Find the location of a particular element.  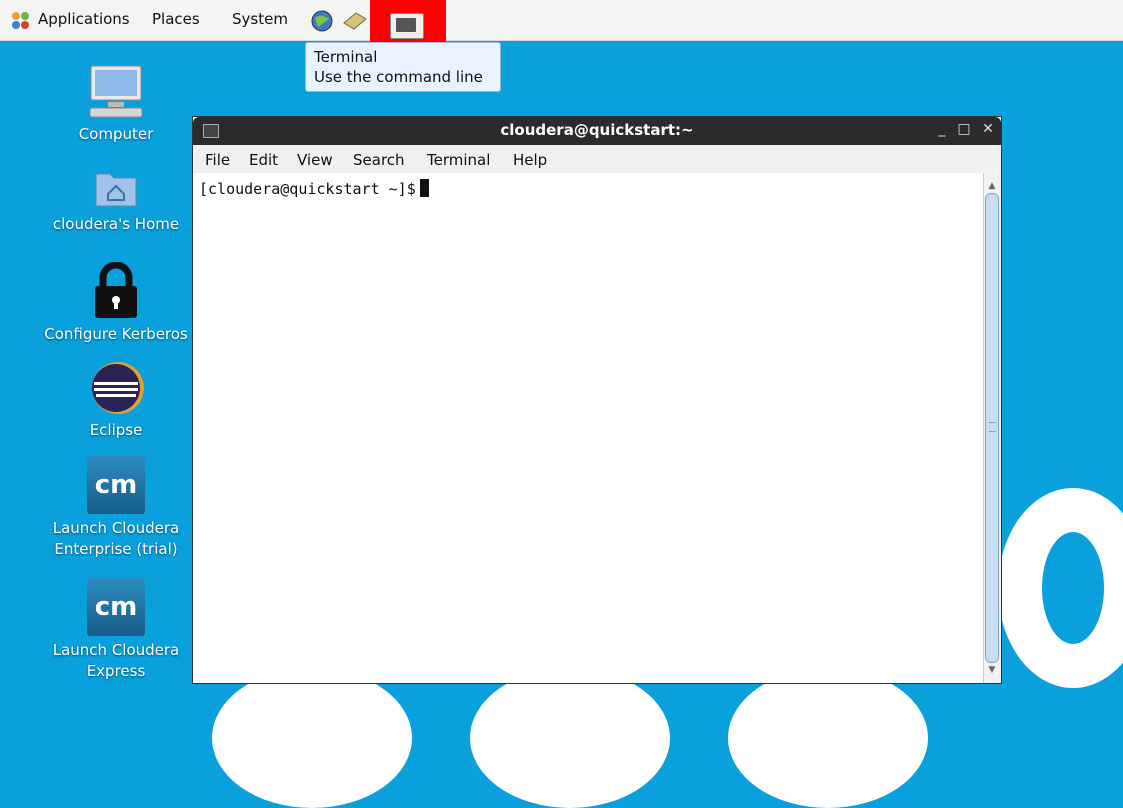

vertical-scrollbar: ▲ ▼ is located at coordinates (992, 428).